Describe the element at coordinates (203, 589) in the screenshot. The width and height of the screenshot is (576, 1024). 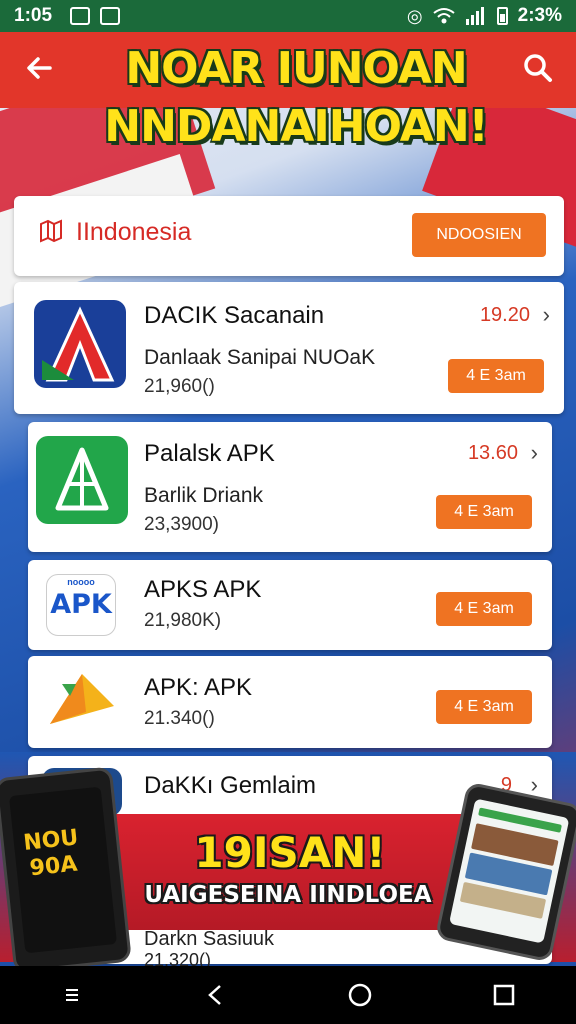
I see `app-name: APKS APK` at that location.